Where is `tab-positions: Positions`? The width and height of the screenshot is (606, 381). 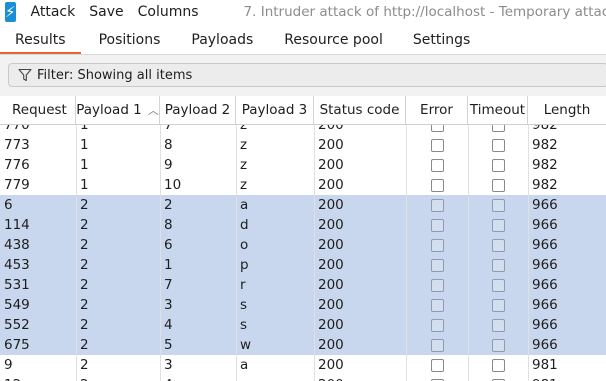 tab-positions: Positions is located at coordinates (128, 39).